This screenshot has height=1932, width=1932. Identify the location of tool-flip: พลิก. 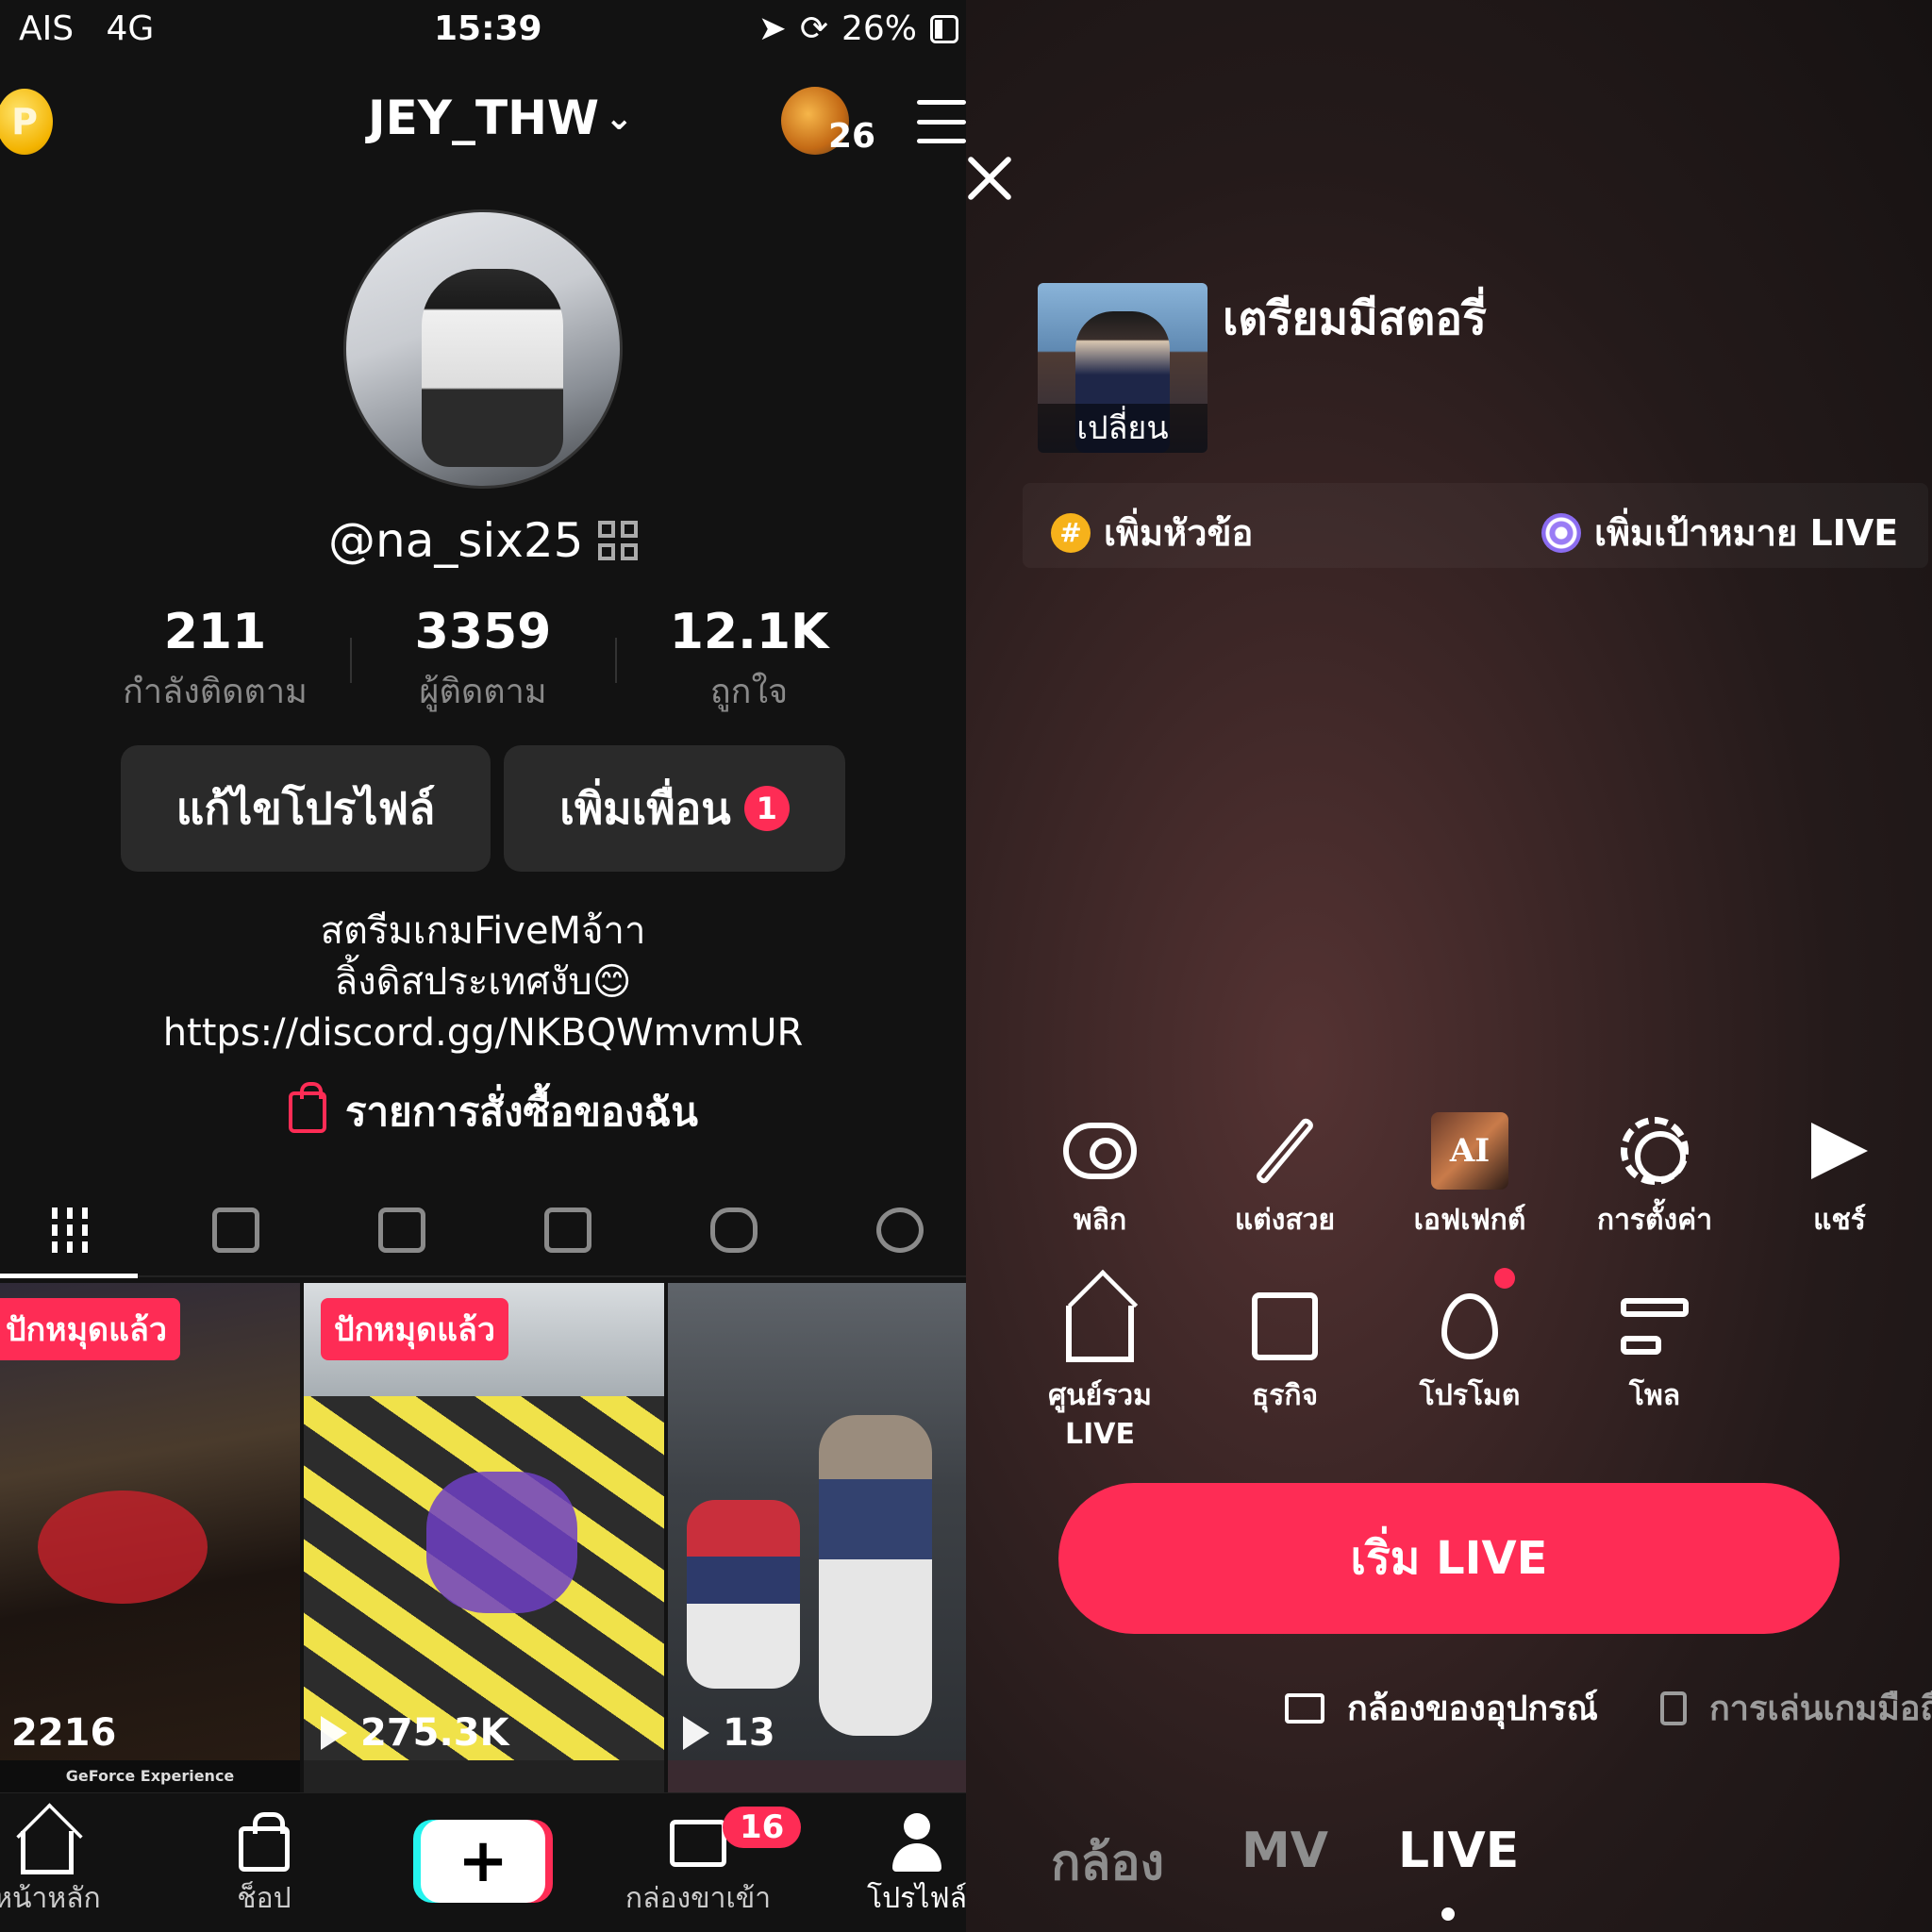
(1100, 1173).